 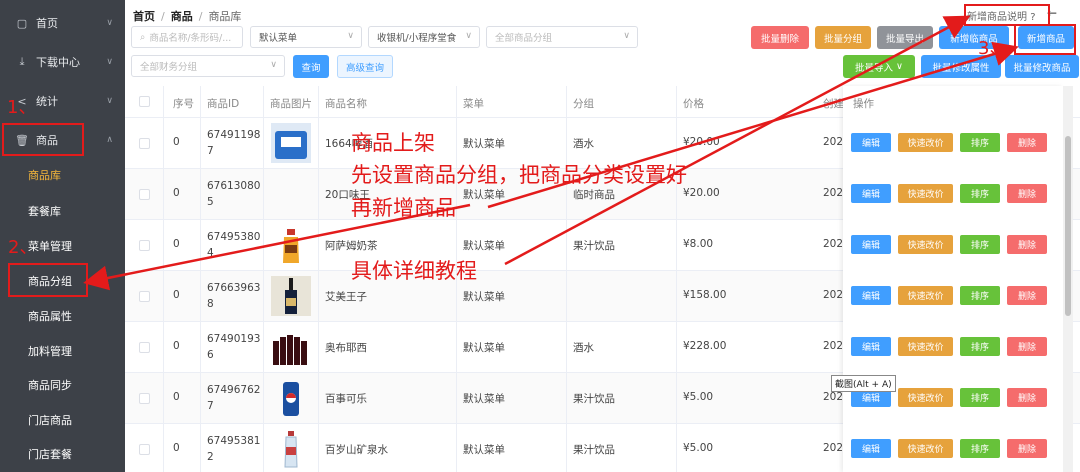 What do you see at coordinates (182, 16) in the screenshot?
I see `breadcrumb-section: 商品` at bounding box center [182, 16].